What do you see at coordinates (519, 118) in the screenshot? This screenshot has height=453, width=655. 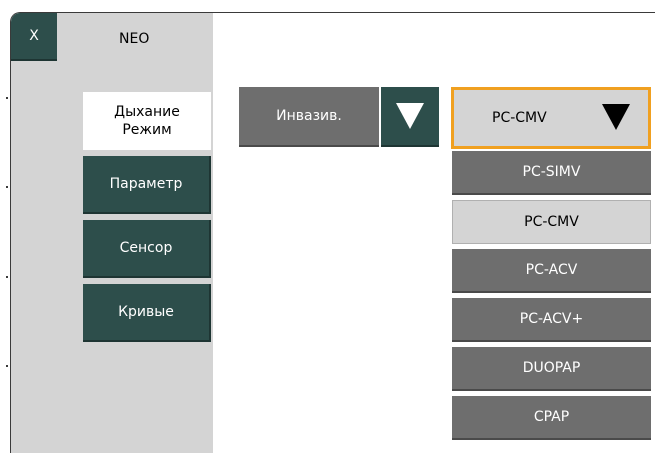 I see `ventilation-mode-value: PC-CMV` at bounding box center [519, 118].